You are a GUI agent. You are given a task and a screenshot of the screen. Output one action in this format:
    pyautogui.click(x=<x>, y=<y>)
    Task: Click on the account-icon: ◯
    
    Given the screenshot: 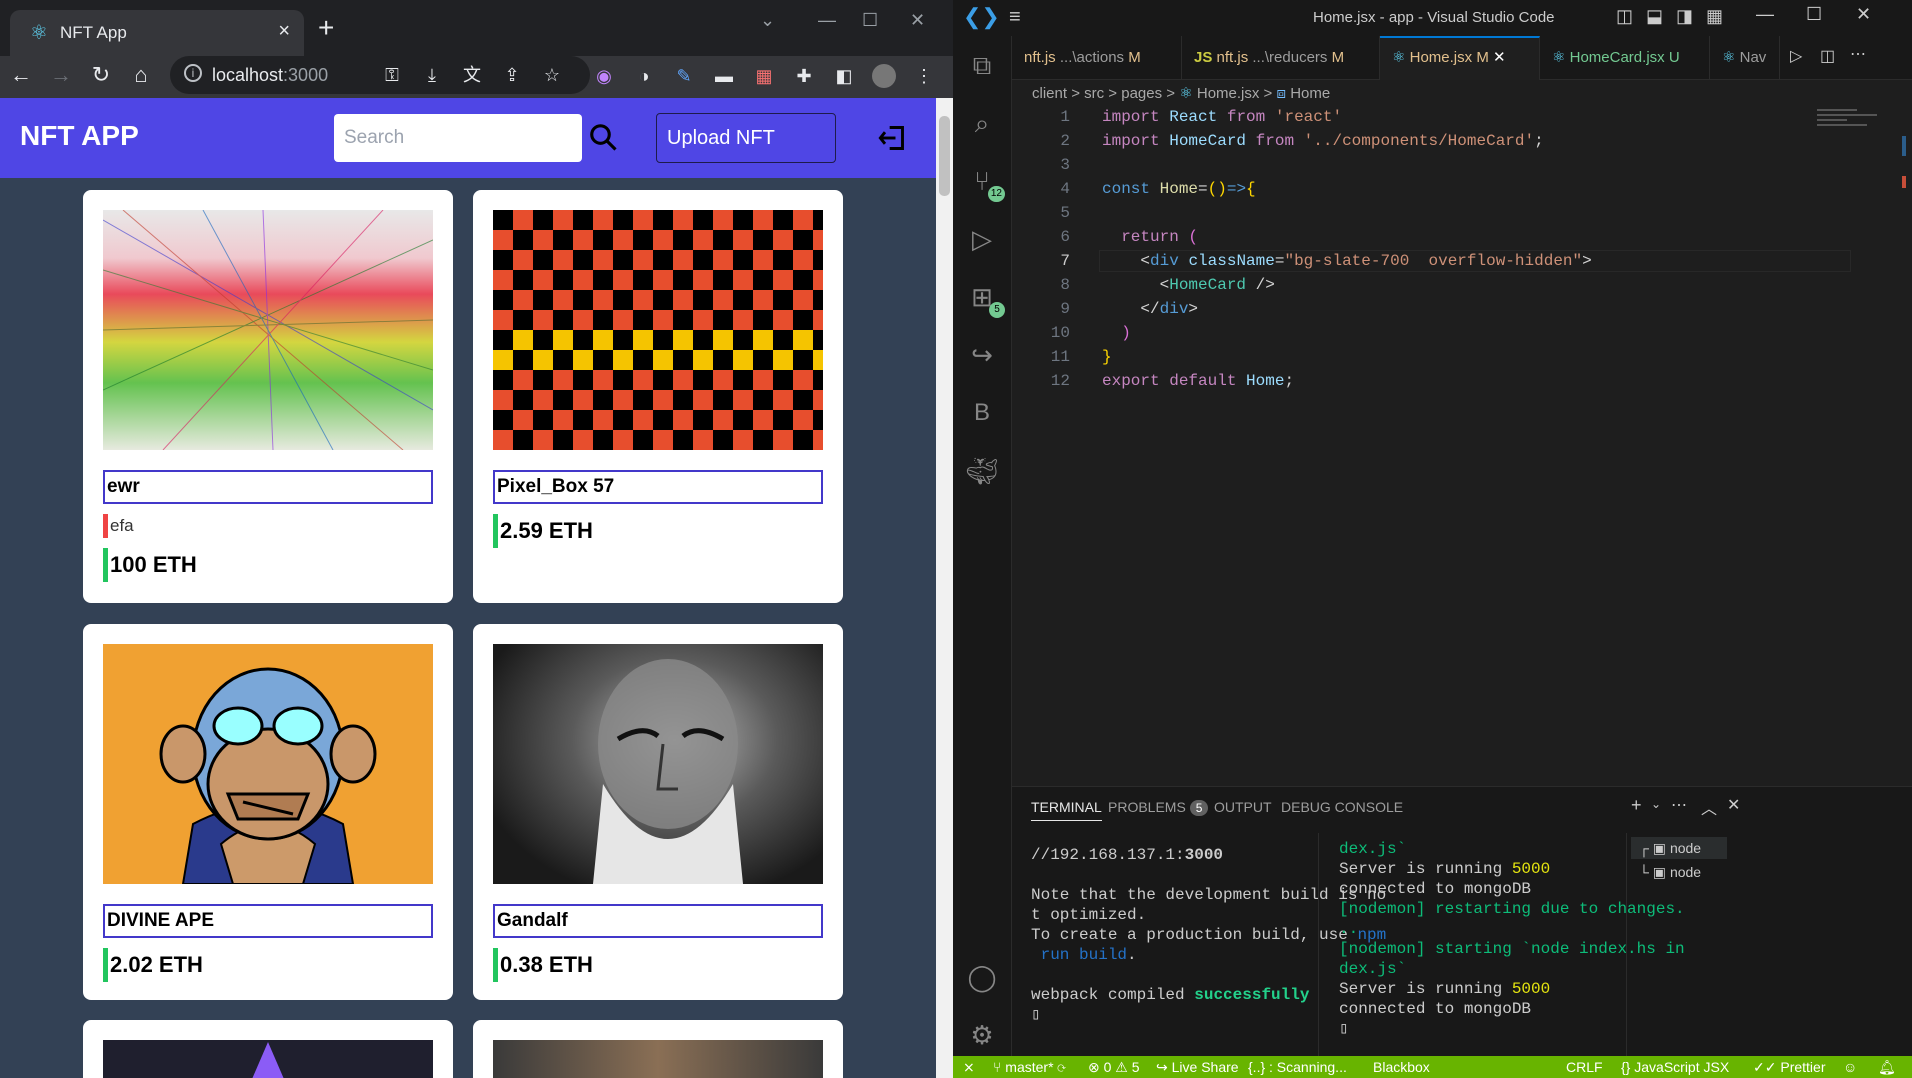 What is the action you would take?
    pyautogui.click(x=982, y=977)
    